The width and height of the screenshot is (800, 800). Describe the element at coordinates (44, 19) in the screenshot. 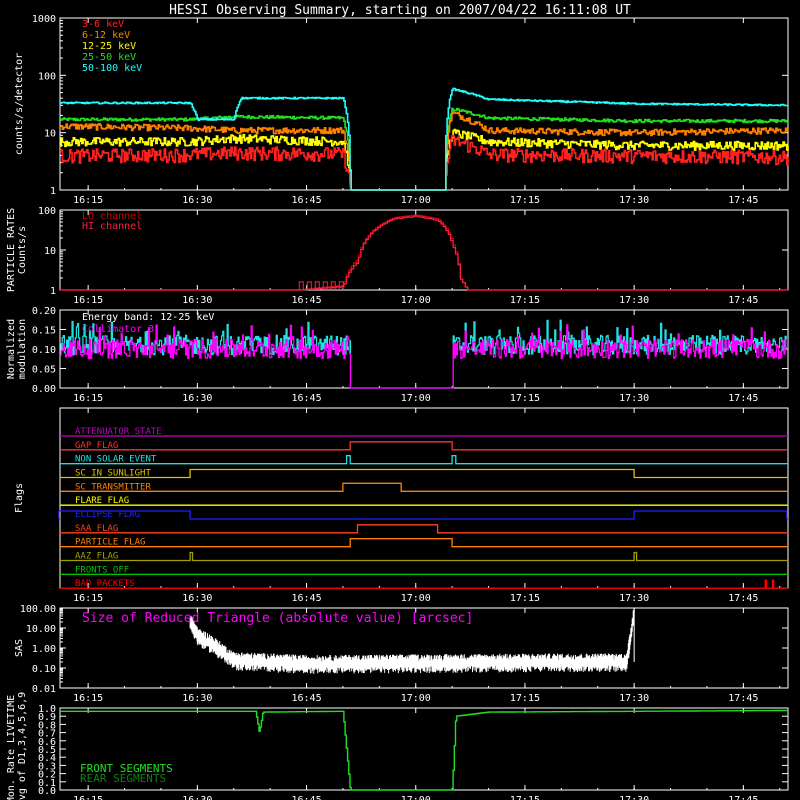

I see `y-tick-label: 1000` at that location.